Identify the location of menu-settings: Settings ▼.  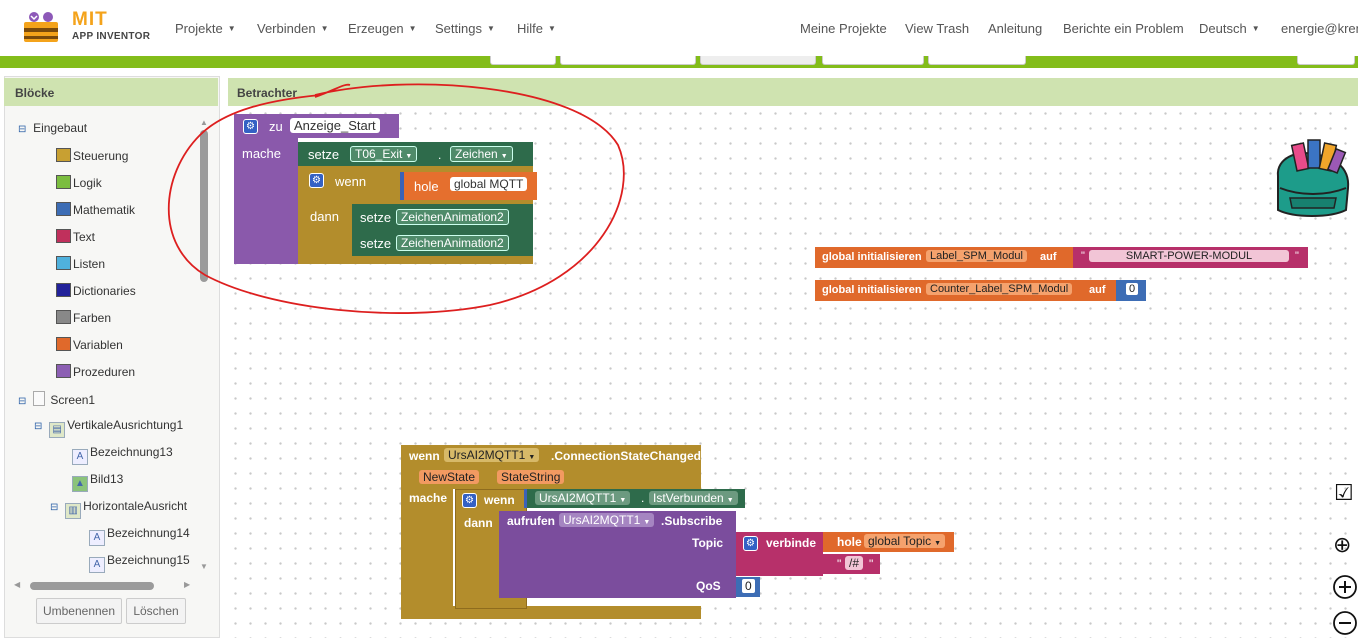
(465, 28).